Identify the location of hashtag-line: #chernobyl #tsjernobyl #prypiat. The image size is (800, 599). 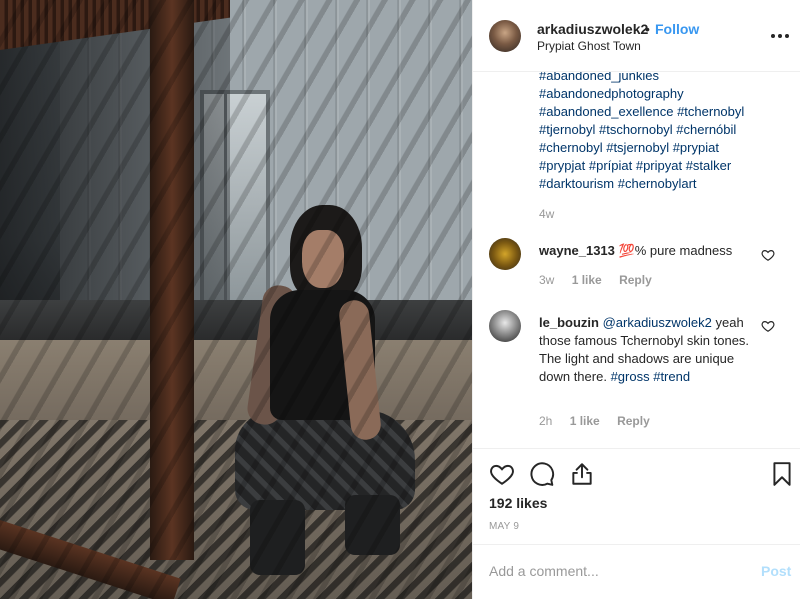
(664, 148).